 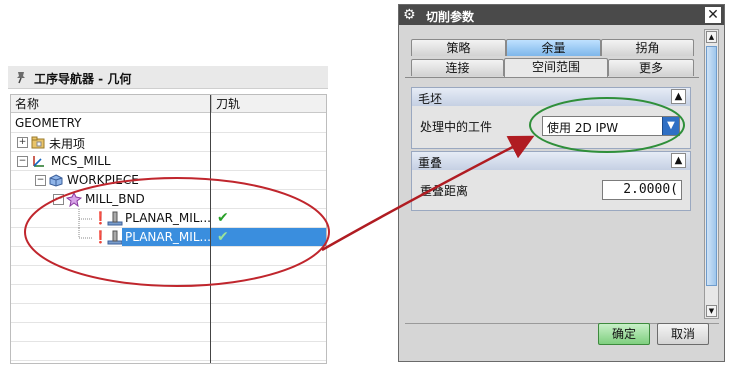 I want to click on navigator-title: 工序导航器 - 几何, so click(x=83, y=79).